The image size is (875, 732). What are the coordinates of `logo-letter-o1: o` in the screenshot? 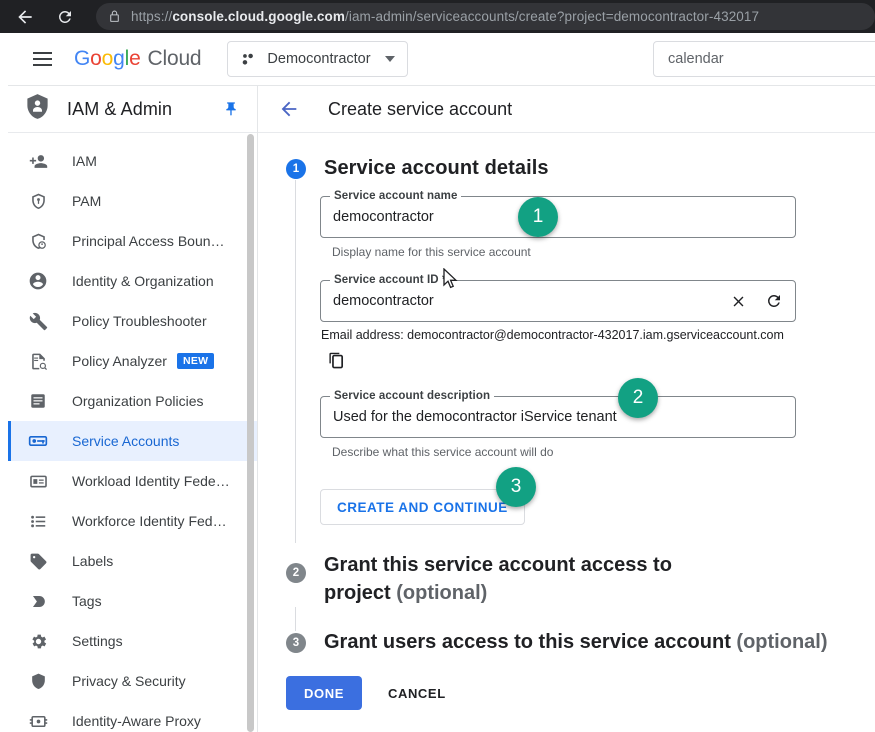 It's located at (96, 58).